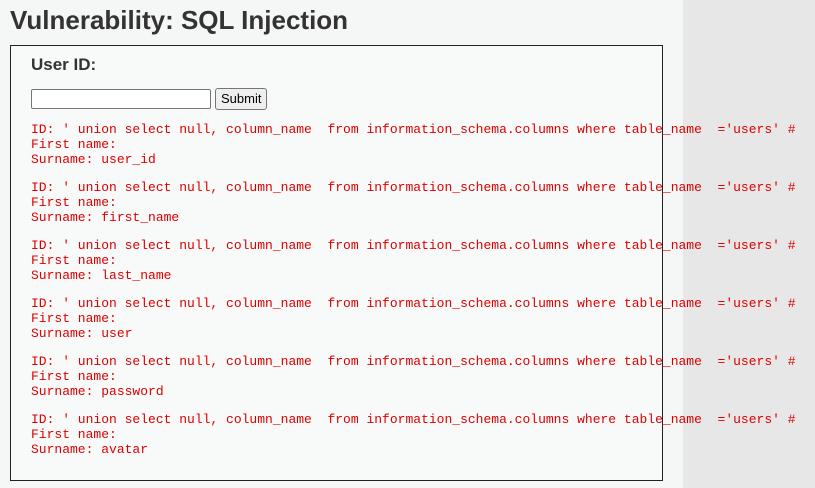  I want to click on page-title: Vulnerability: SQL Injection, so click(179, 20).